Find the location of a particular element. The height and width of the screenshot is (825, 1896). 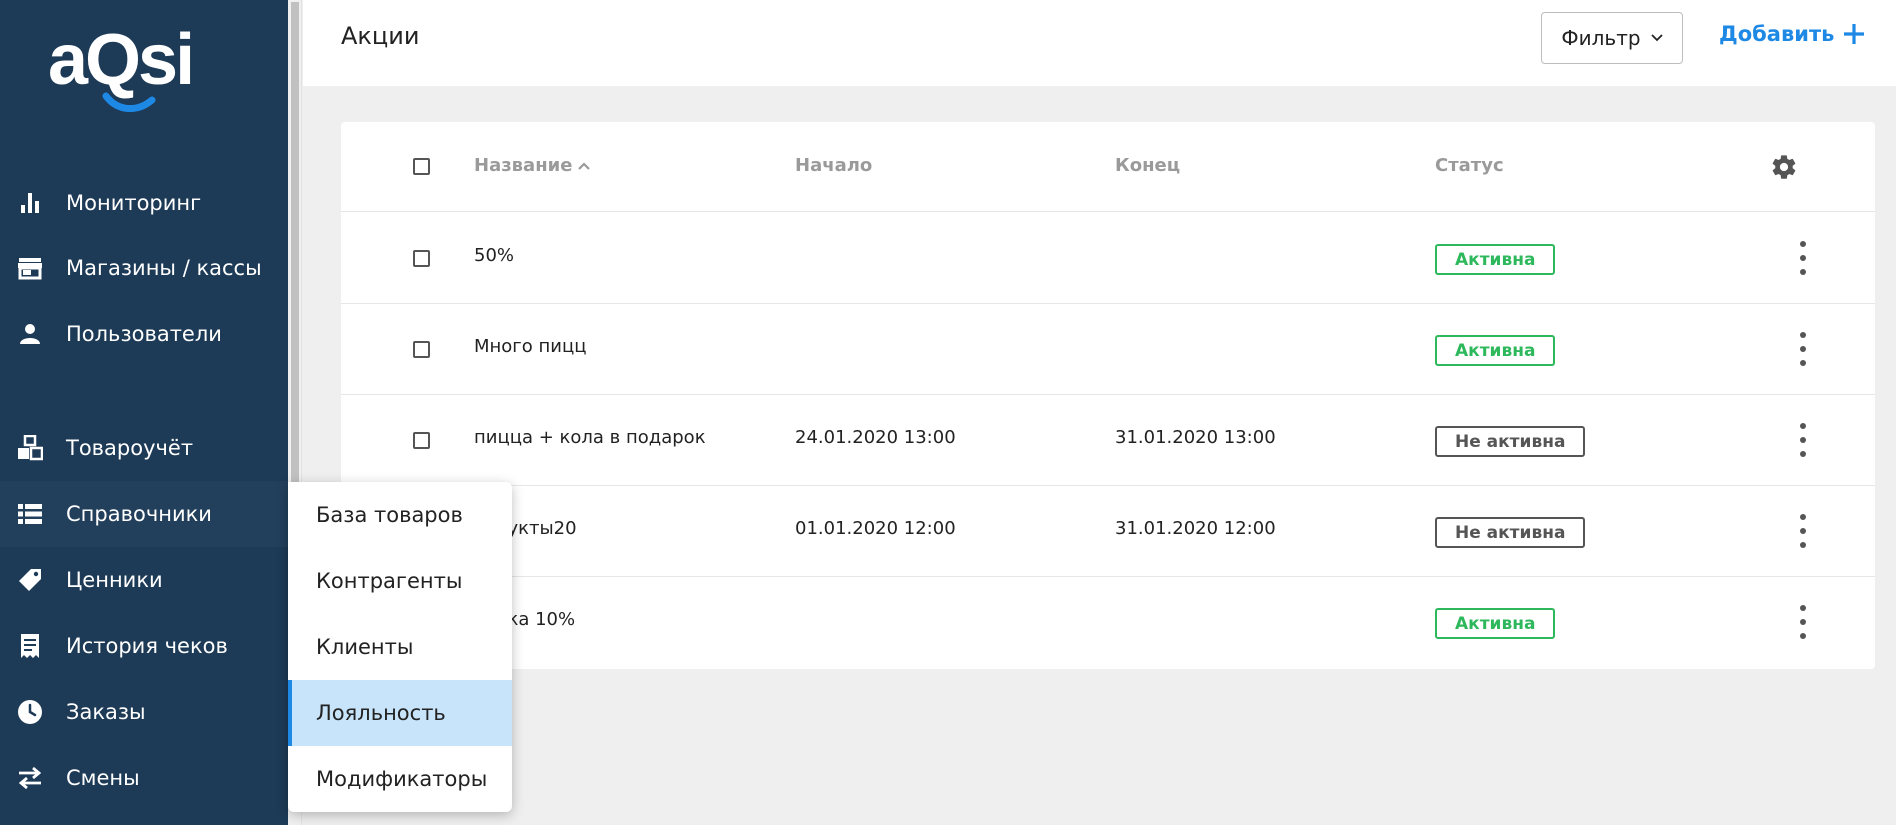

chevron-down-icon is located at coordinates (1656, 38).